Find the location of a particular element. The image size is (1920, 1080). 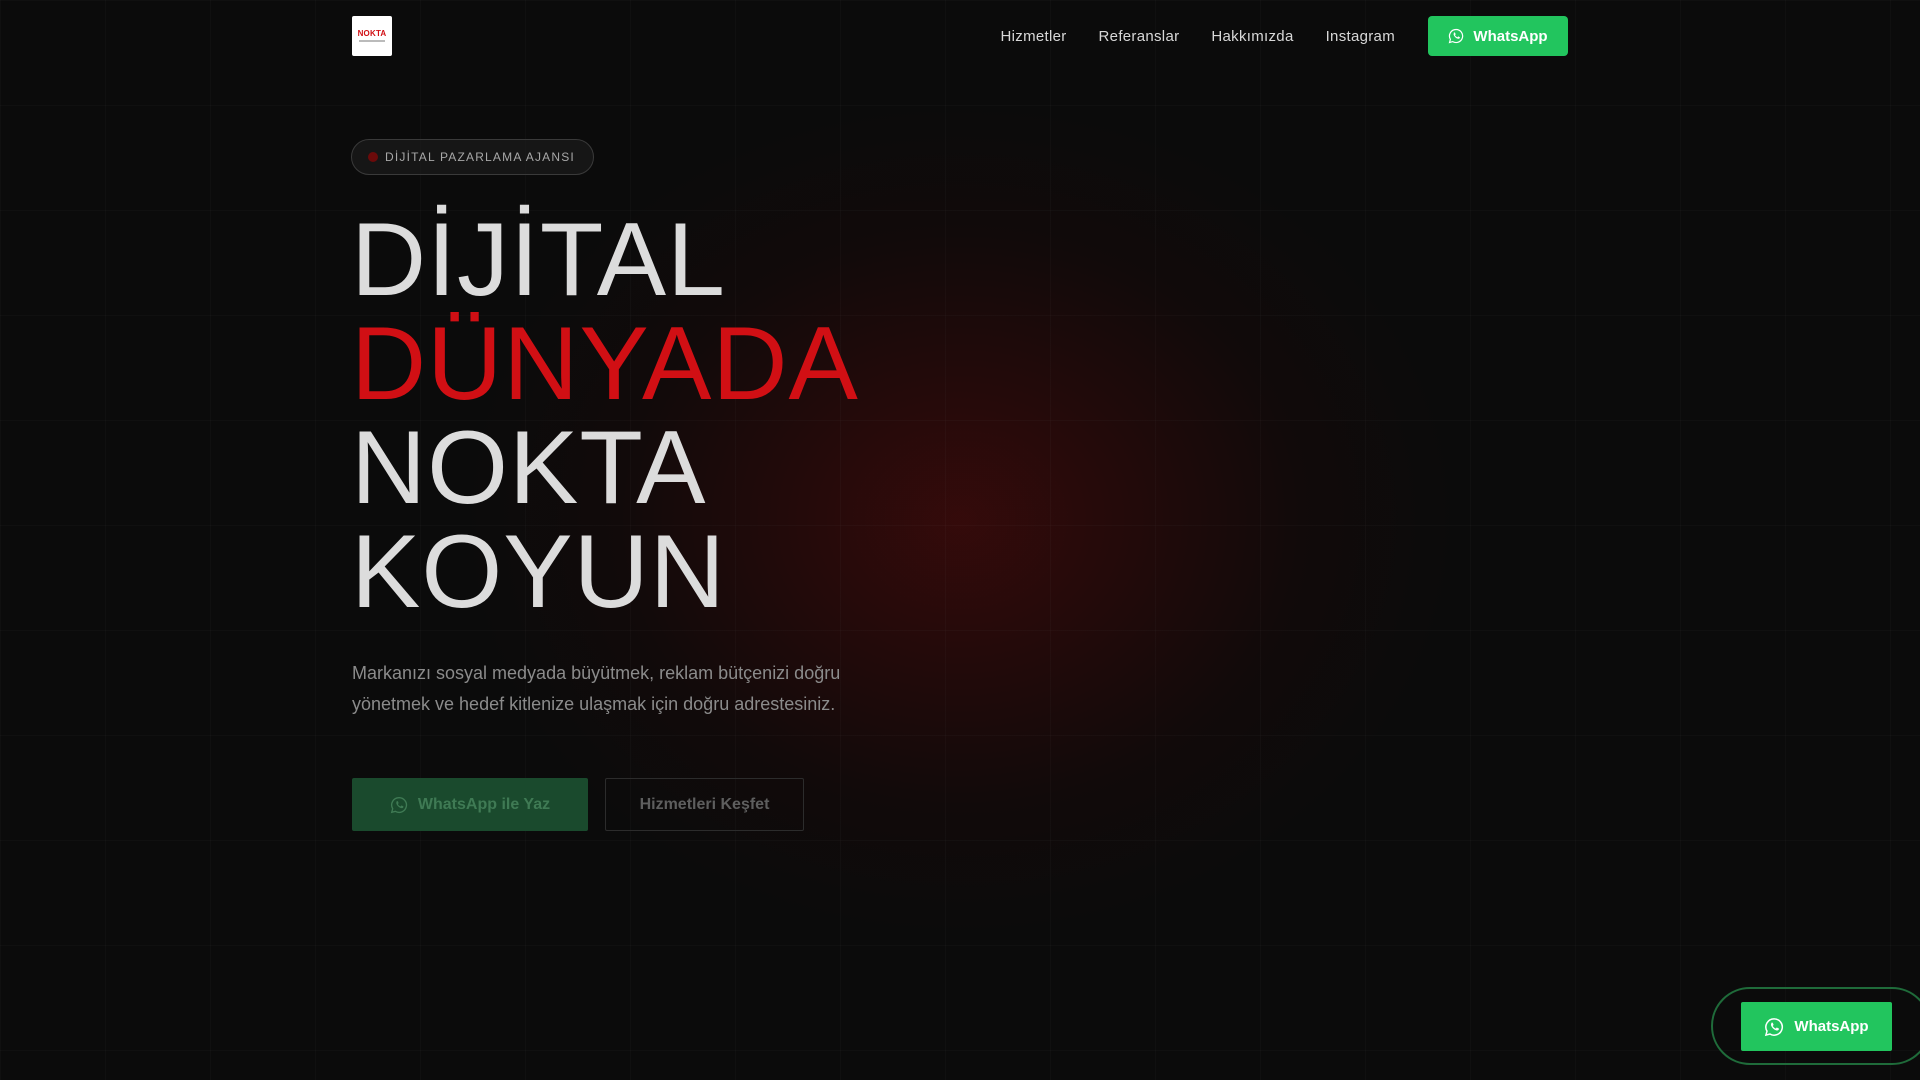

header-whatsapp-button: WhatsApp is located at coordinates (1498, 36).